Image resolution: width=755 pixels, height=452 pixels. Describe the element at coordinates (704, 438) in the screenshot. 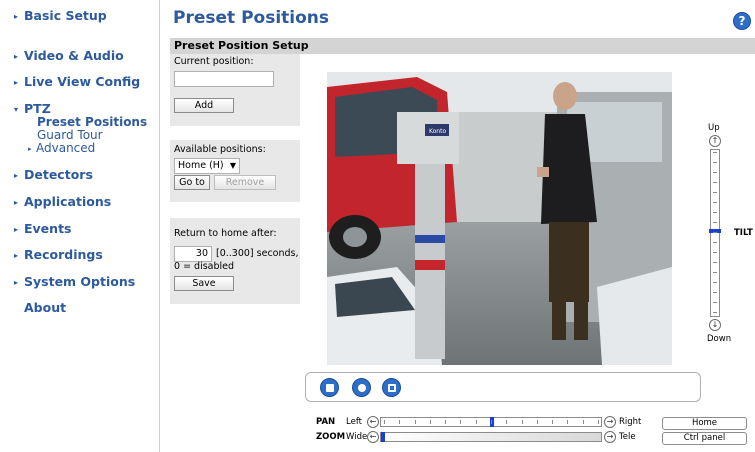

I see `ctrl-panel-button: Ctrl panel` at that location.